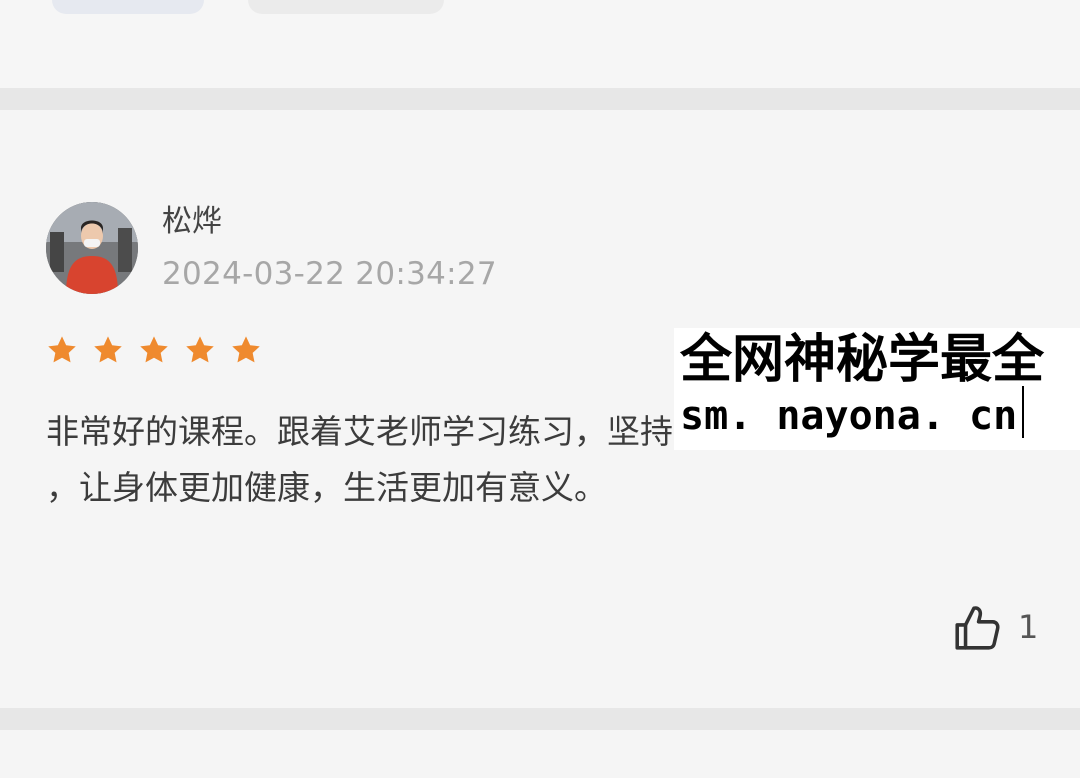 Image resolution: width=1080 pixels, height=778 pixels. Describe the element at coordinates (540, 44) in the screenshot. I see `previous-section` at that location.